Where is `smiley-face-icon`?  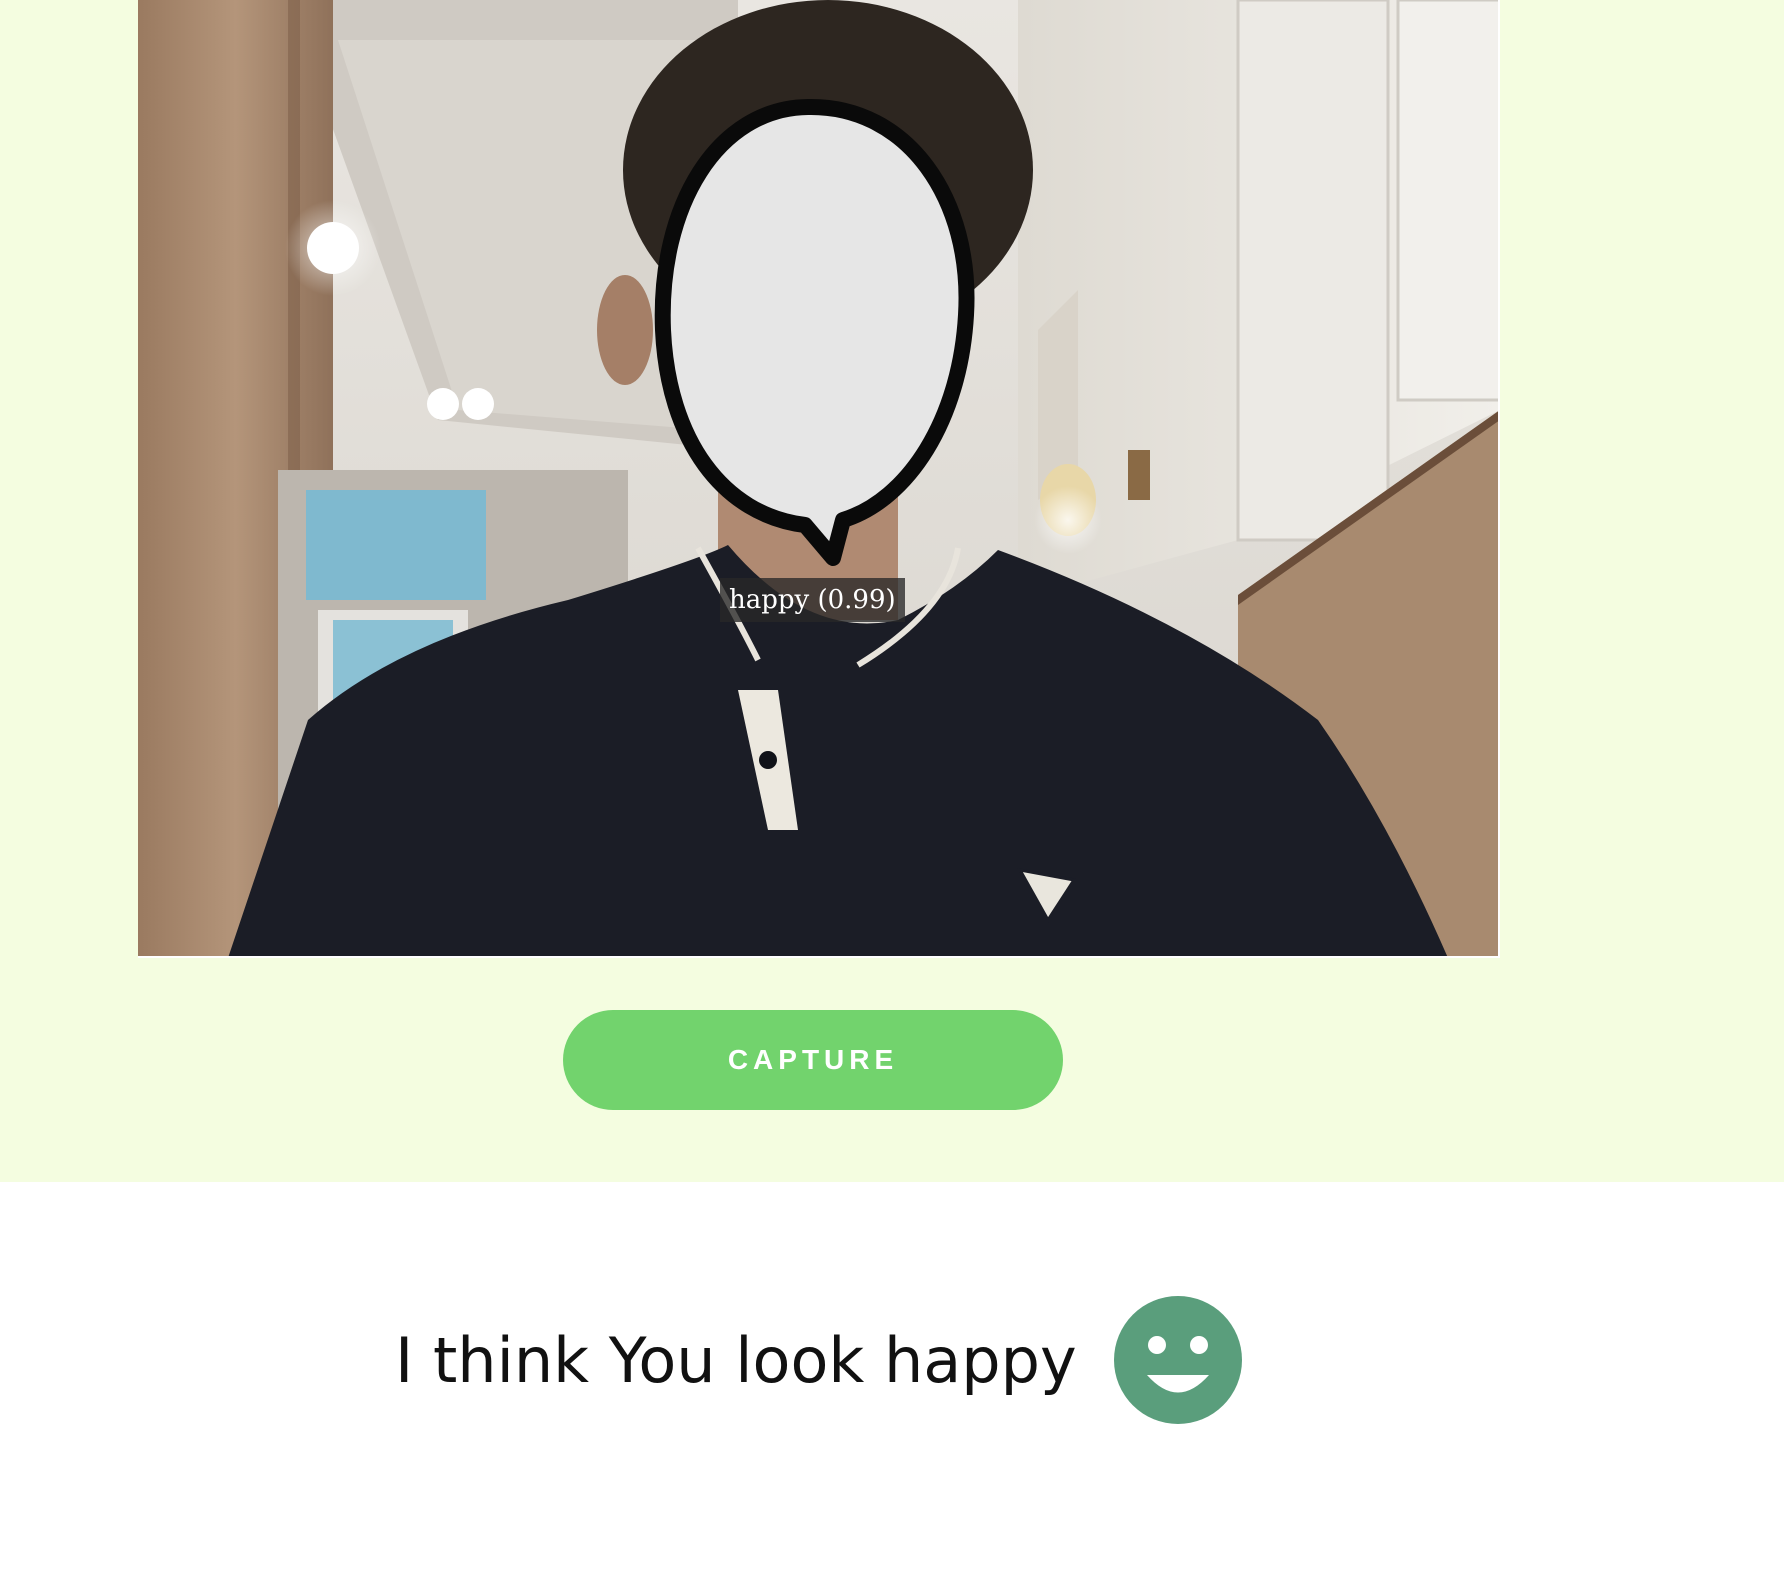 smiley-face-icon is located at coordinates (1177, 1360).